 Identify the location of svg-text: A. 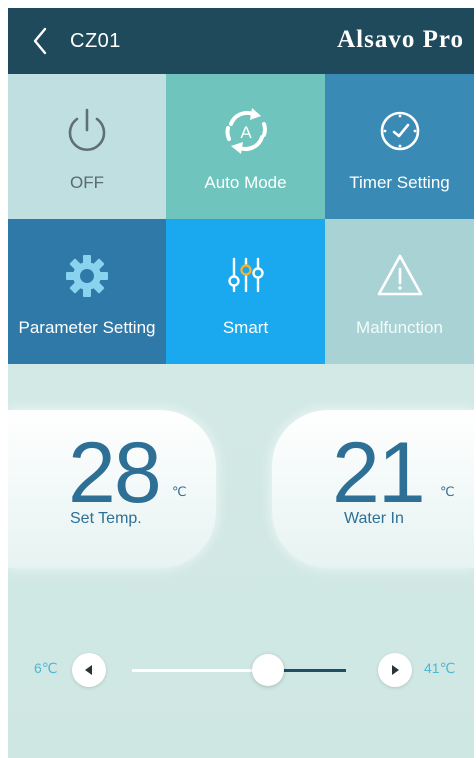
(246, 132).